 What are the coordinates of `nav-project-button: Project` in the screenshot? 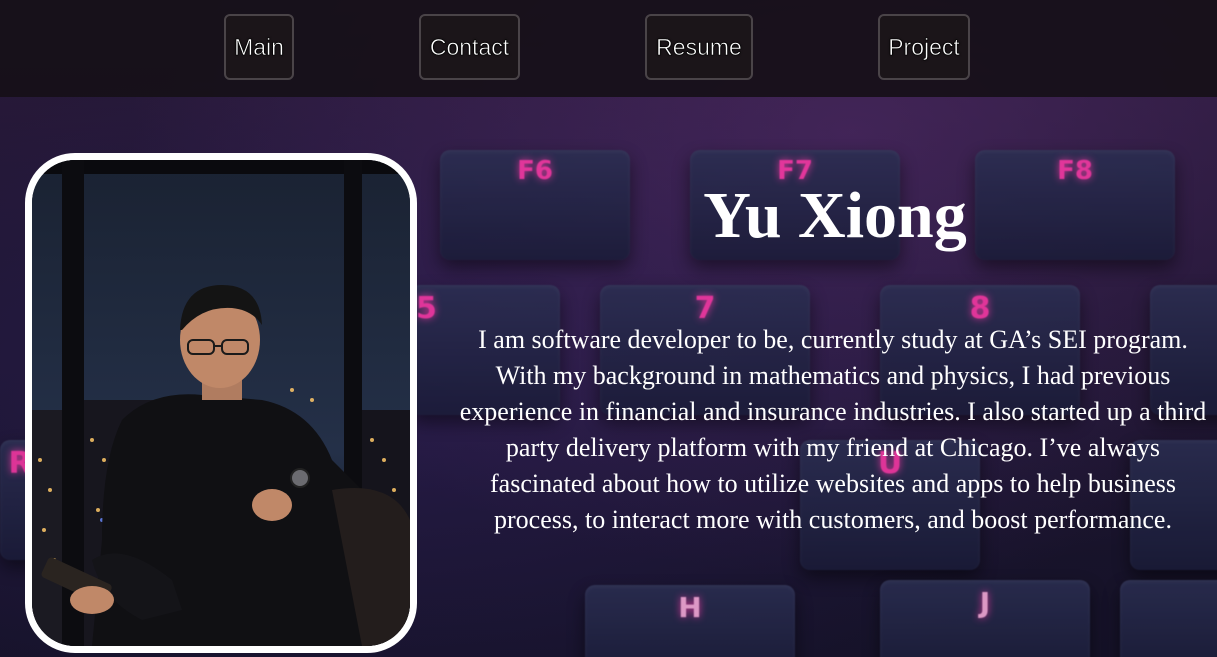 It's located at (924, 47).